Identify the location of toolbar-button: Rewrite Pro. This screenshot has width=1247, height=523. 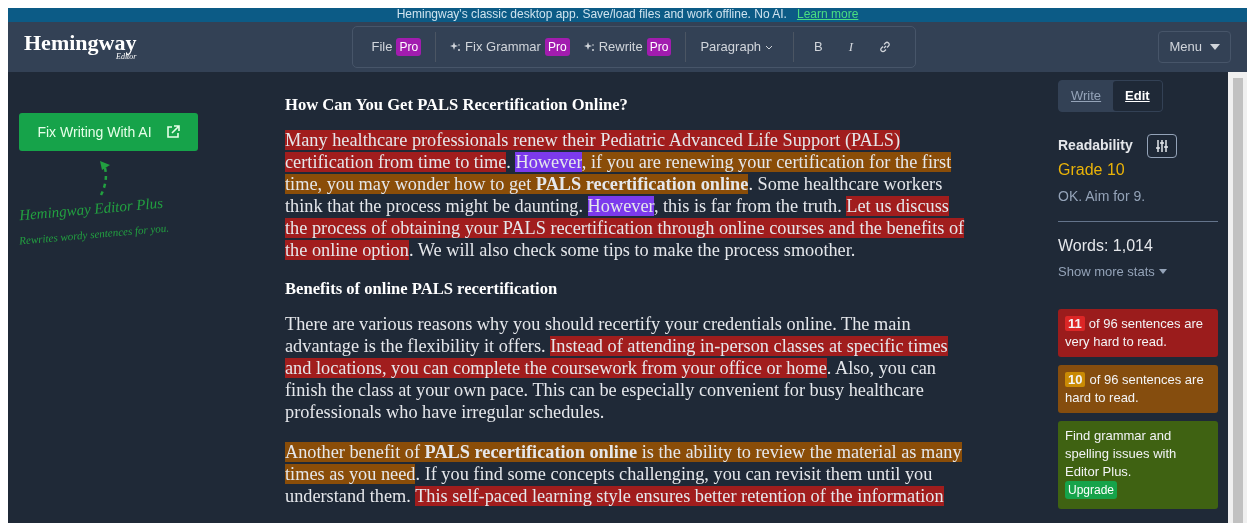
(627, 47).